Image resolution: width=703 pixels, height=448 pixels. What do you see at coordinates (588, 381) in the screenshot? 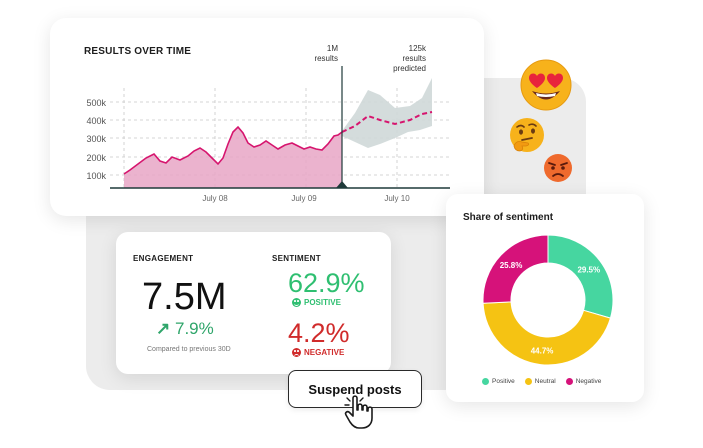
I see `legend-negative-label: Negative` at bounding box center [588, 381].